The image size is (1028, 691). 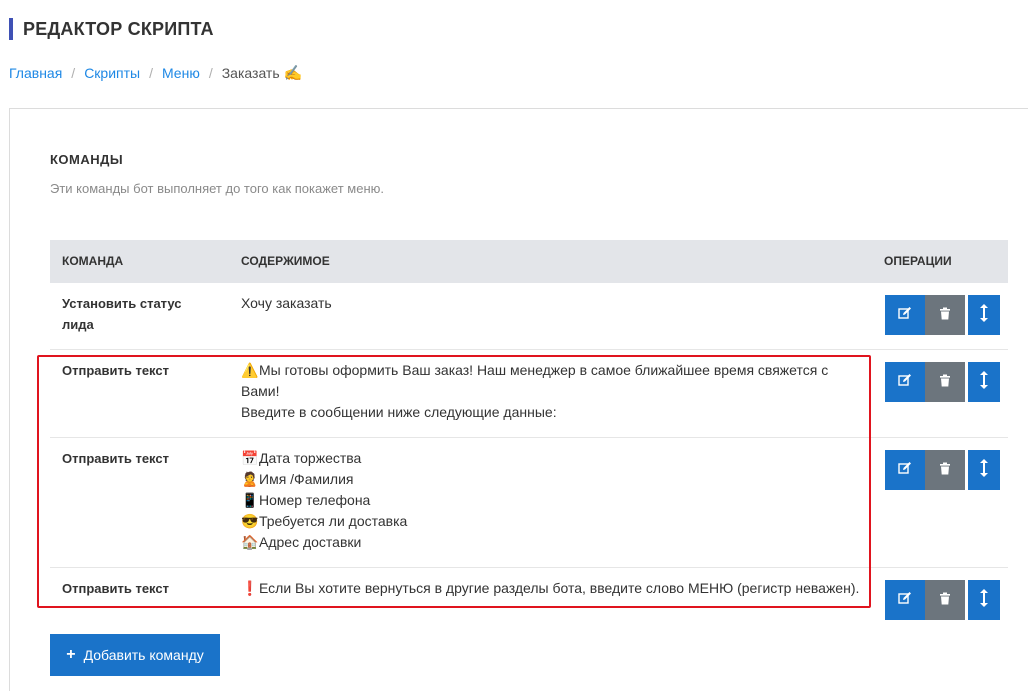 I want to click on page-header: РЕДАКТОР СКРИПТА, so click(x=111, y=29).